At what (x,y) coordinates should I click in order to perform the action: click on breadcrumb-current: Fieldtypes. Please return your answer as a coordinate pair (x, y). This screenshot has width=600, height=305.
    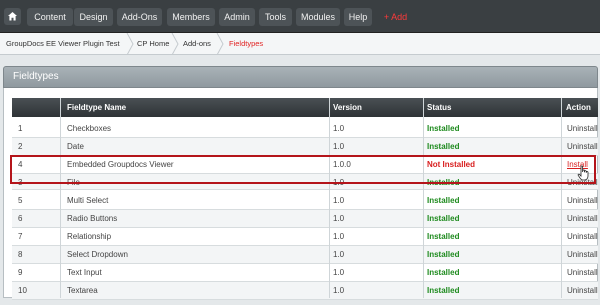
    Looking at the image, I should click on (246, 43).